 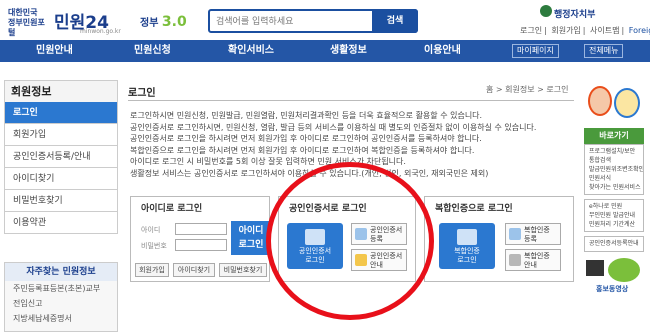 What do you see at coordinates (61, 135) in the screenshot?
I see `sidebar-item-join: 회원가입` at bounding box center [61, 135].